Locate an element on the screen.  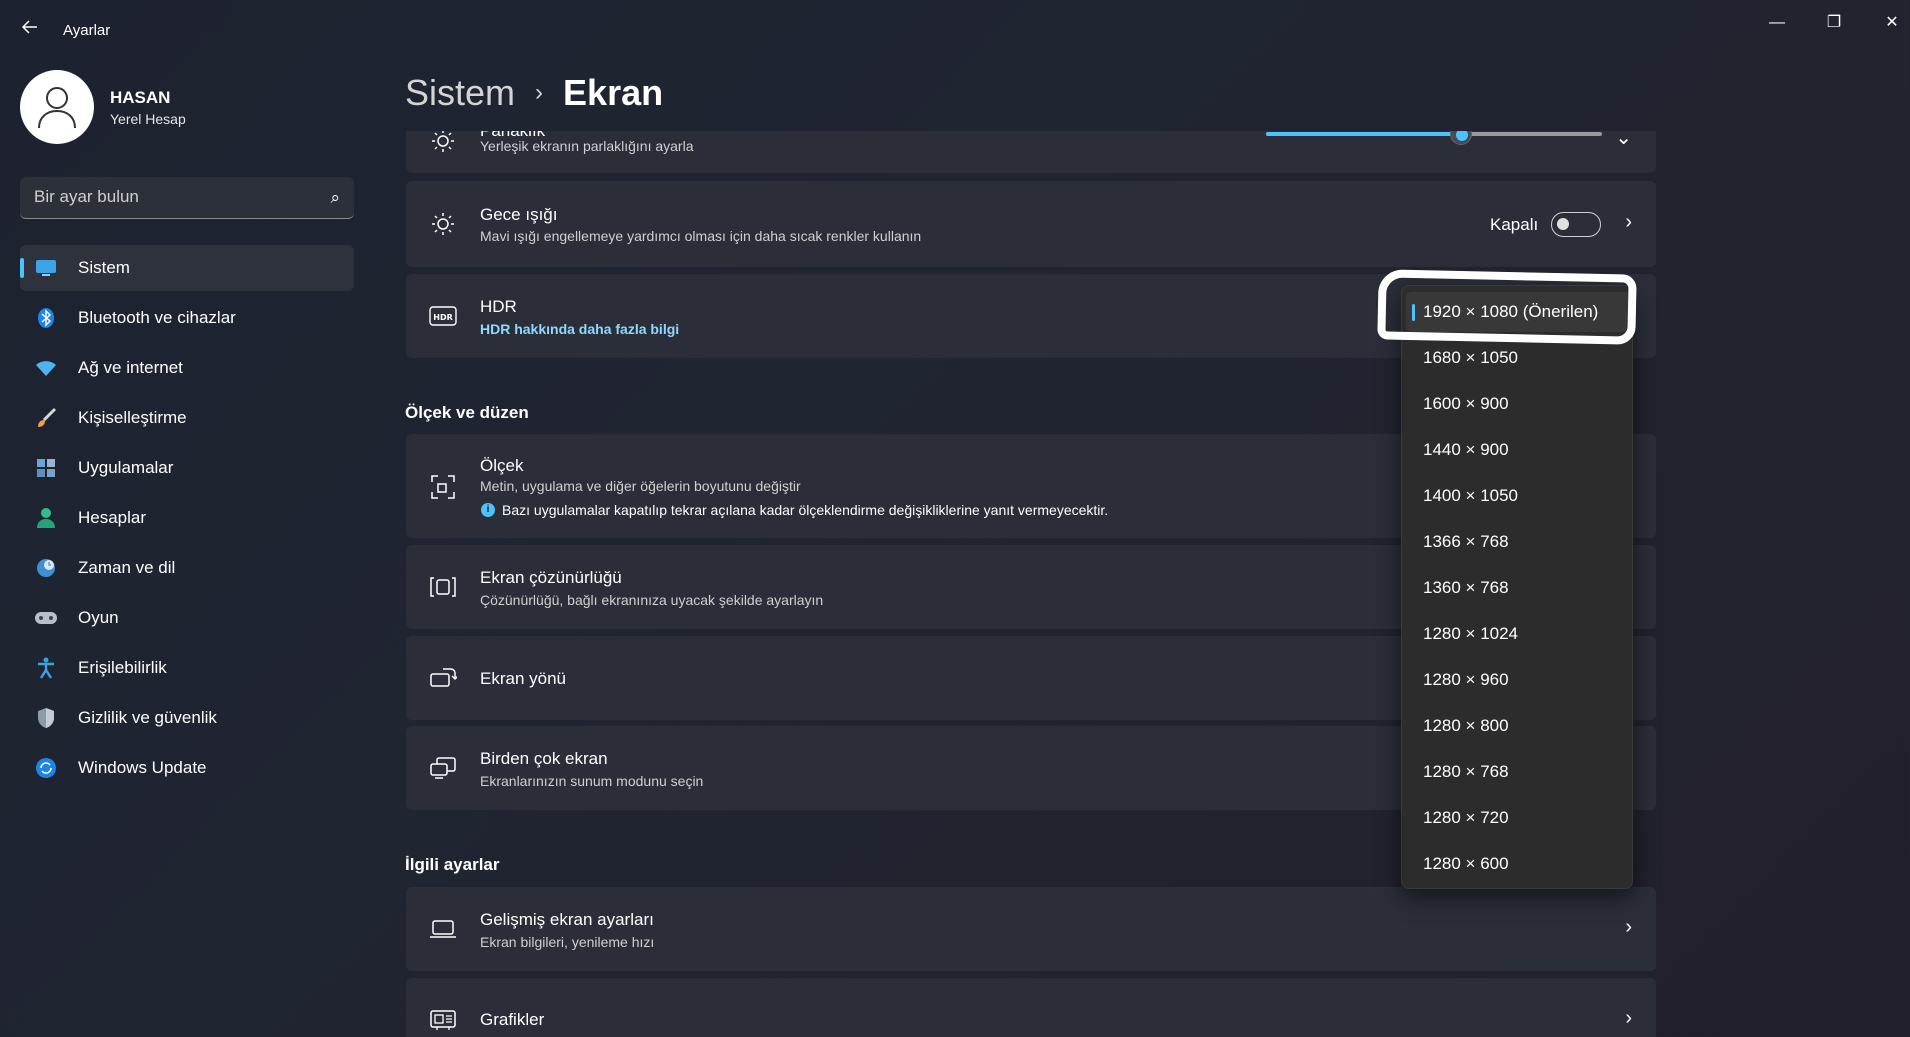
search-input is located at coordinates (174, 197).